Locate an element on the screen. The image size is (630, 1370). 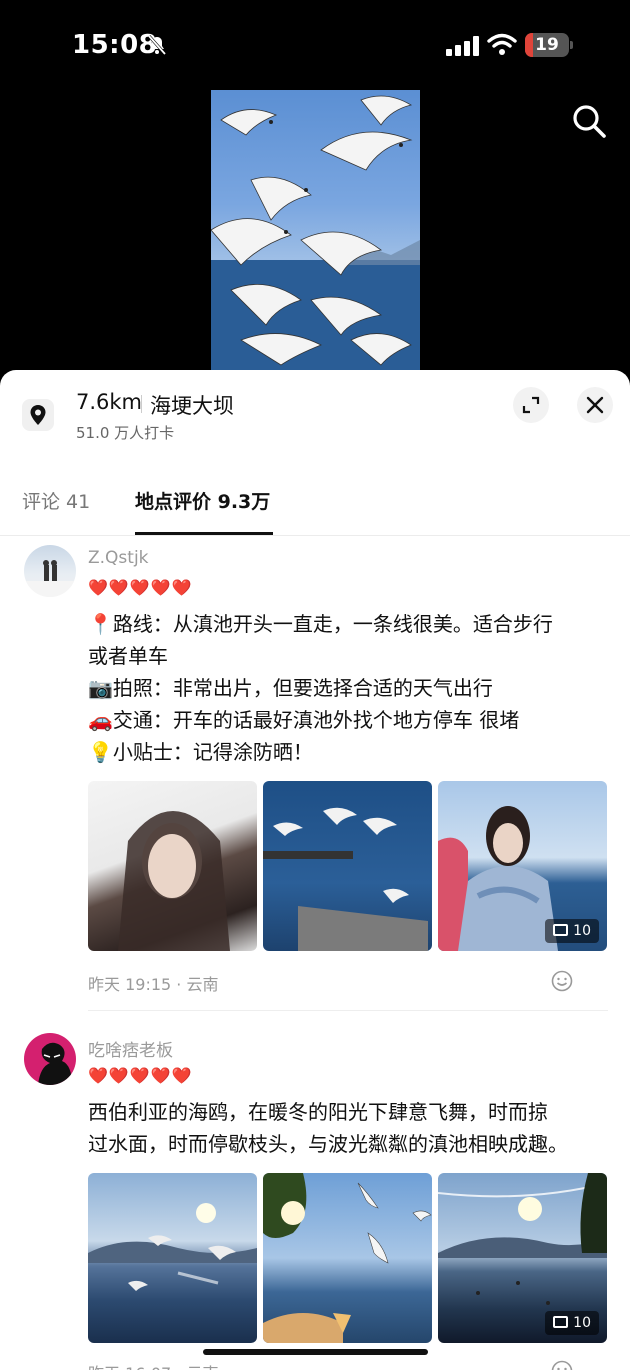
location-distance: 7.6km is located at coordinates (109, 402).